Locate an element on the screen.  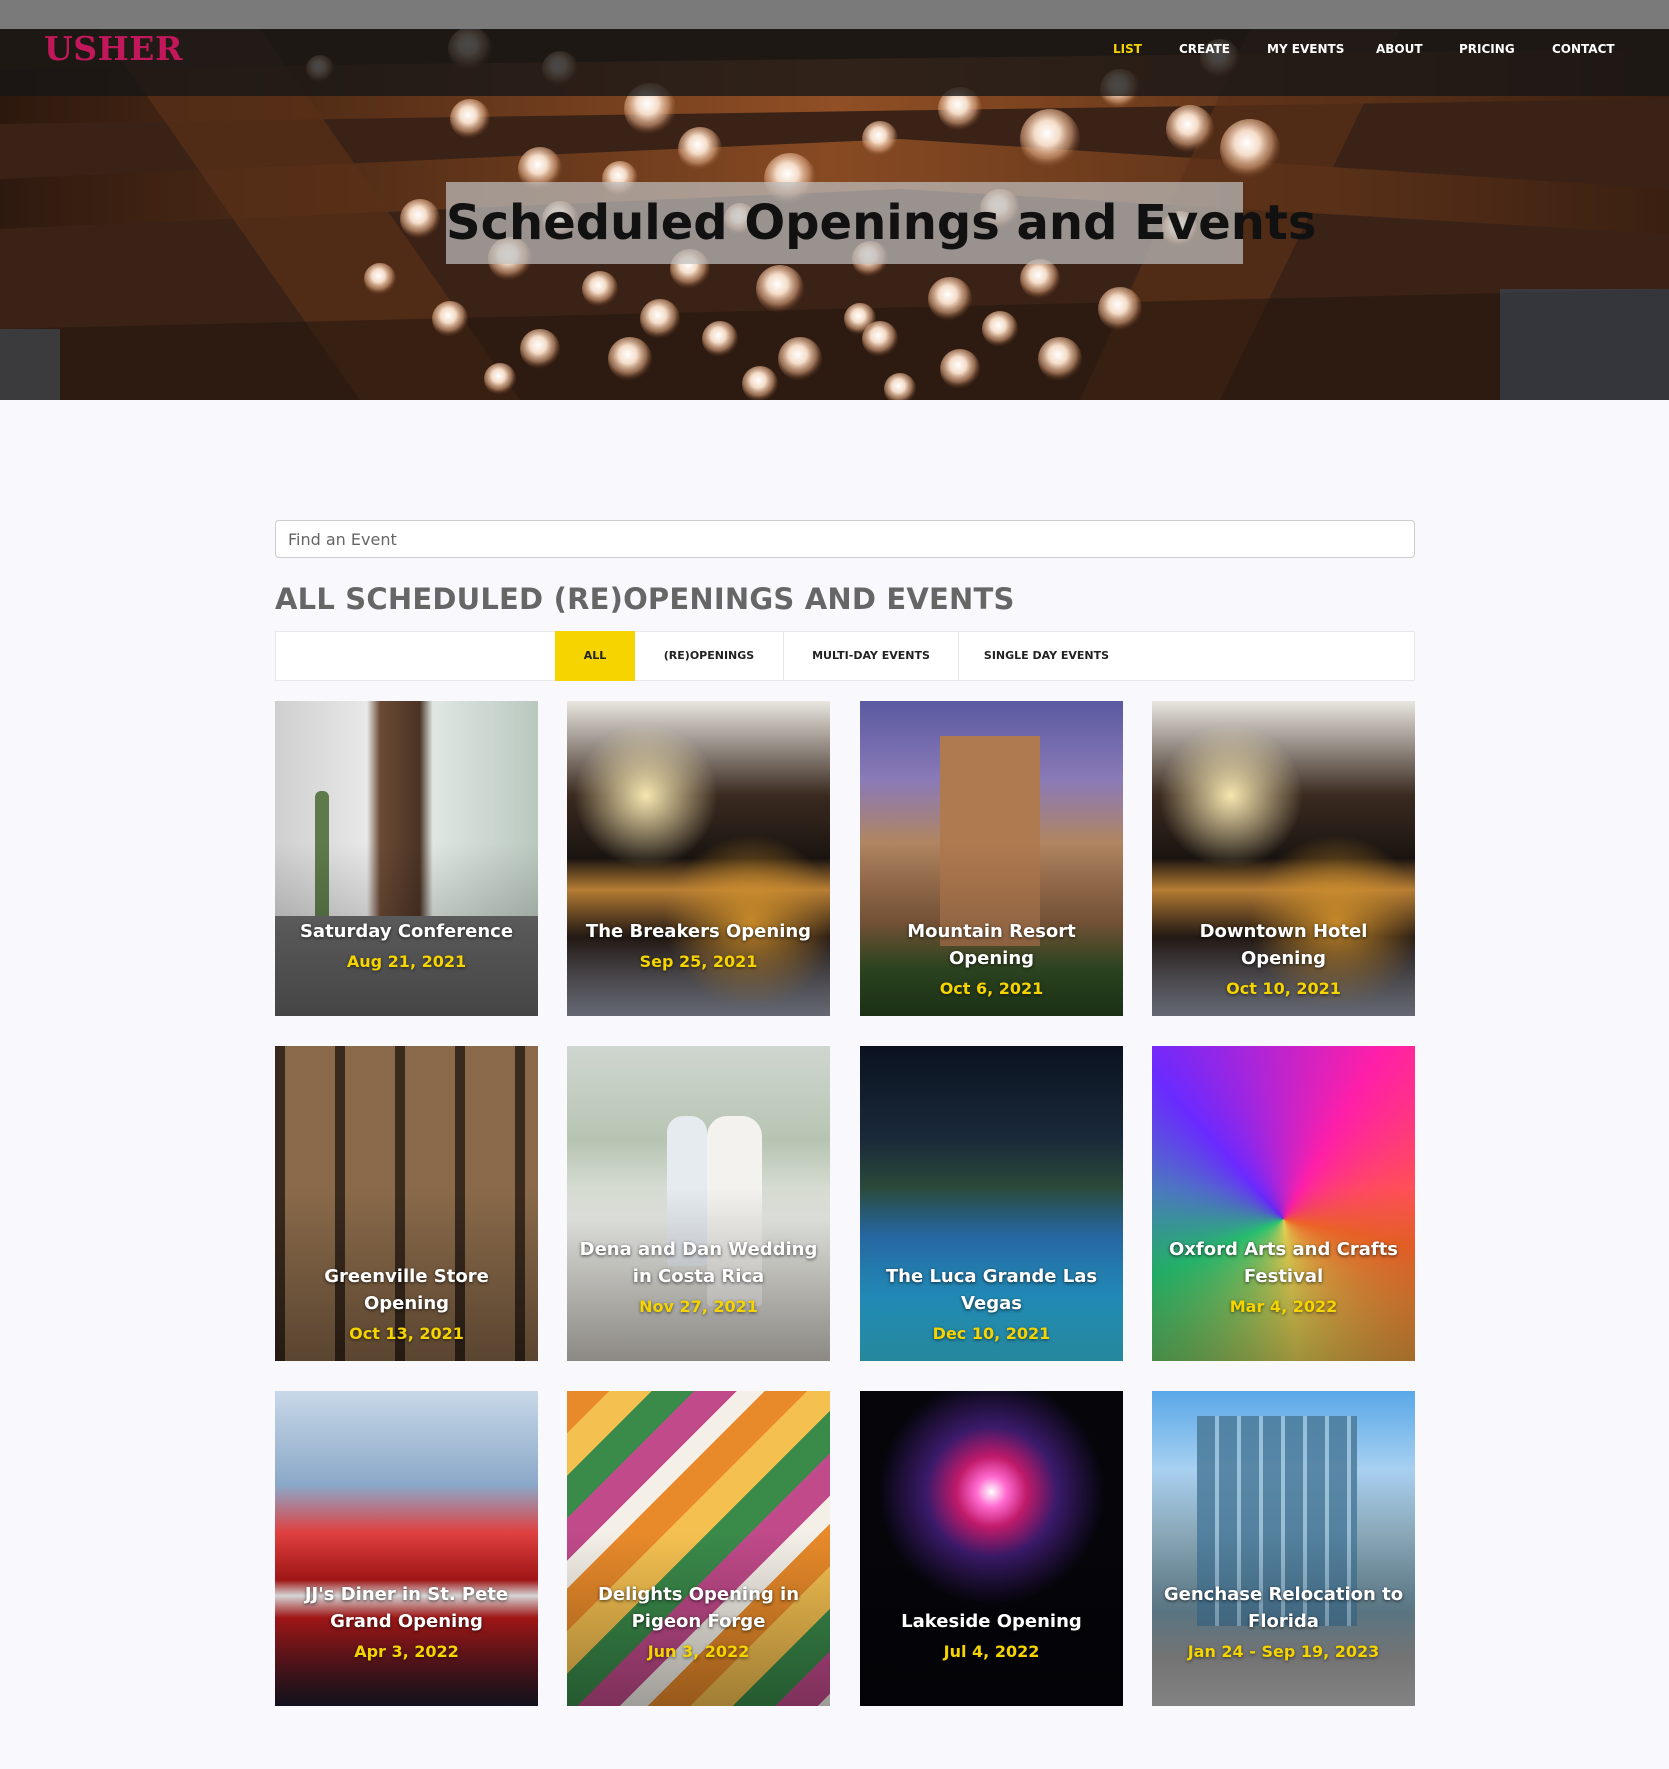
event-title: JJ's Diner in St. Pete Grand Opening is located at coordinates (406, 1608).